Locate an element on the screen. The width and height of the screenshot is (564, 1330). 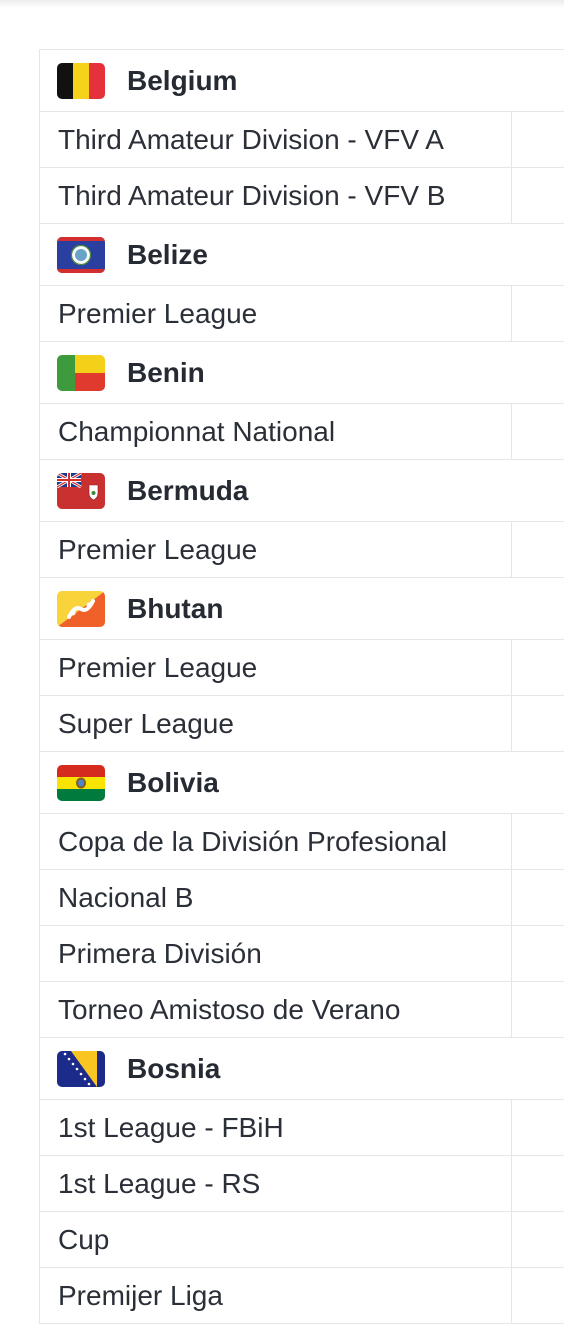
league-row: Championnat National is located at coordinates (301, 432).